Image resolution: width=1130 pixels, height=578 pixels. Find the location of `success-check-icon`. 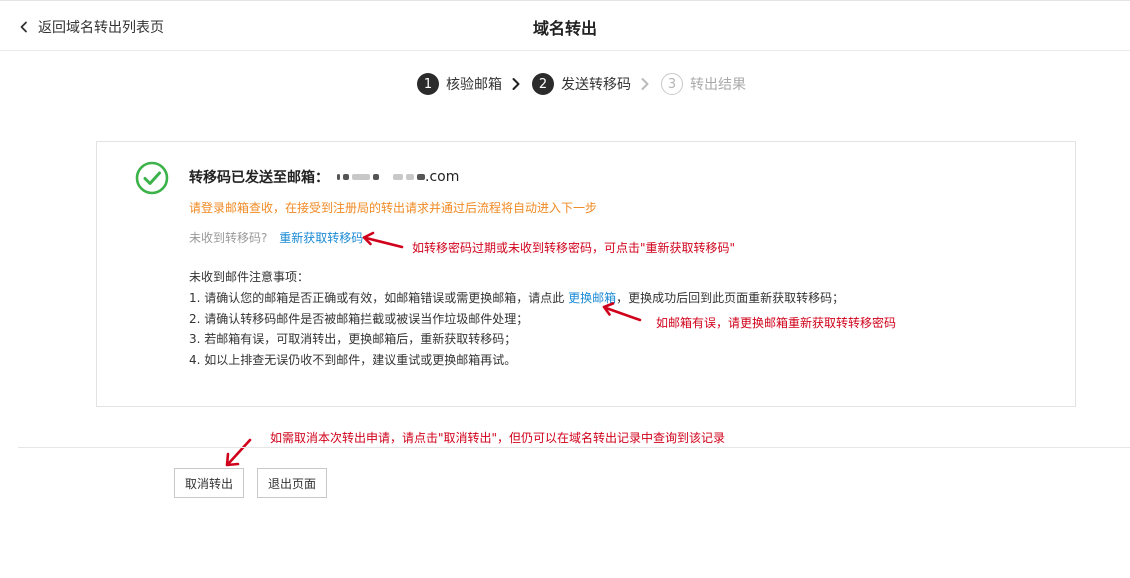

success-check-icon is located at coordinates (152, 178).